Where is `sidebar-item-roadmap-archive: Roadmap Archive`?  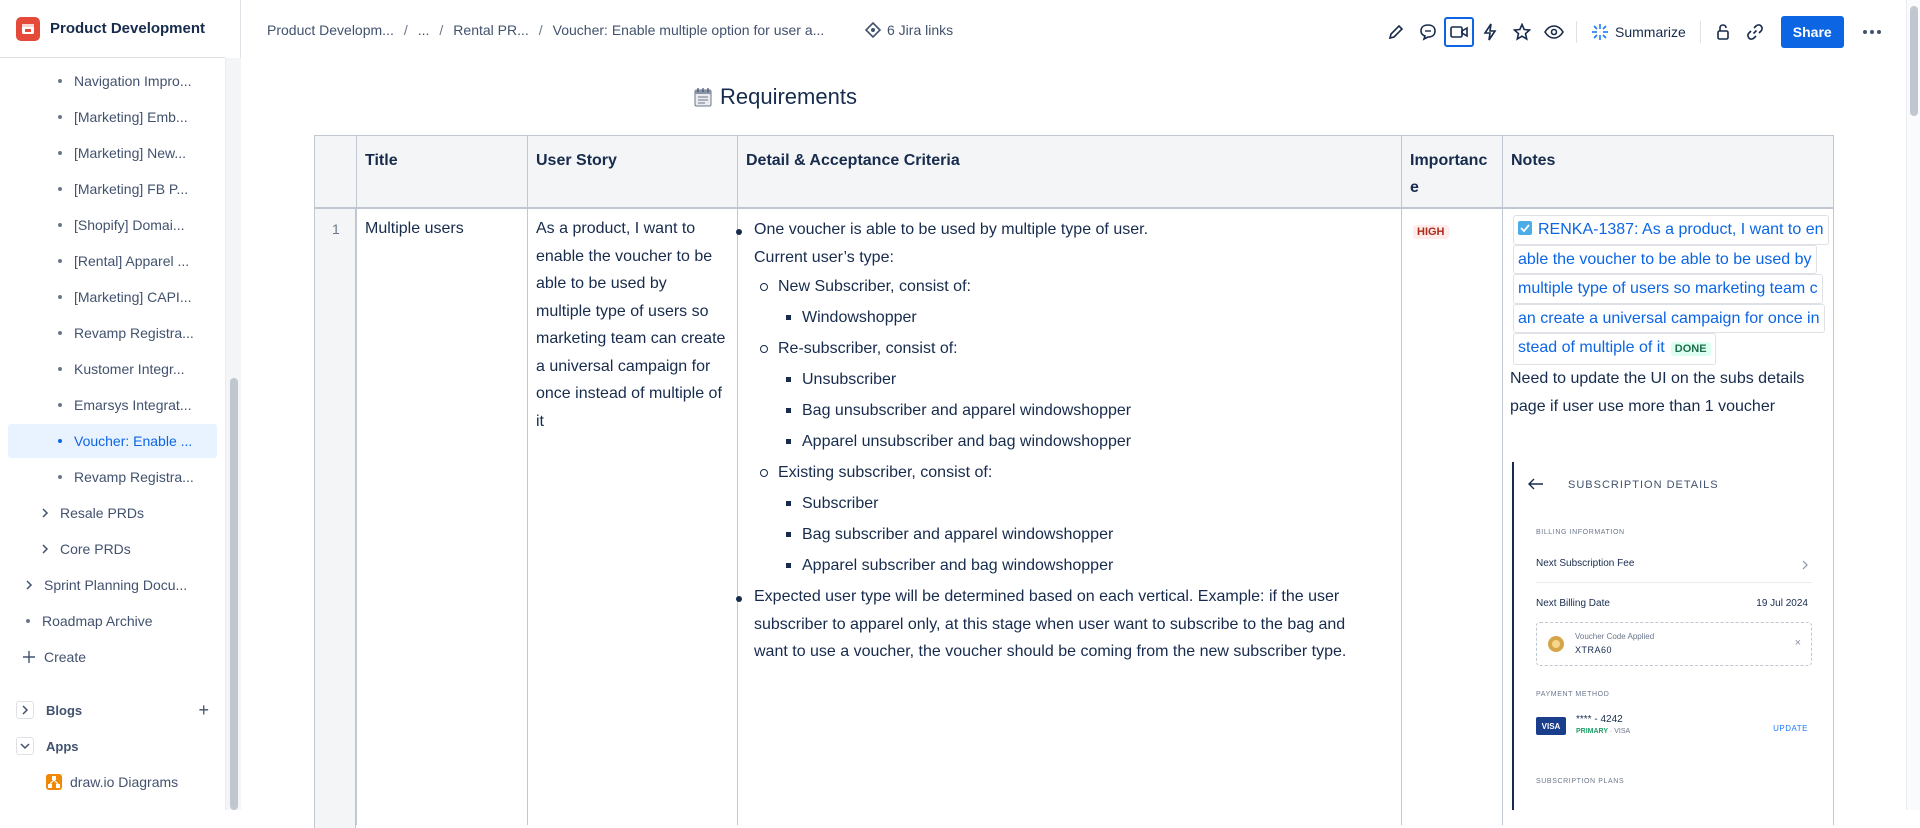 sidebar-item-roadmap-archive: Roadmap Archive is located at coordinates (112, 621).